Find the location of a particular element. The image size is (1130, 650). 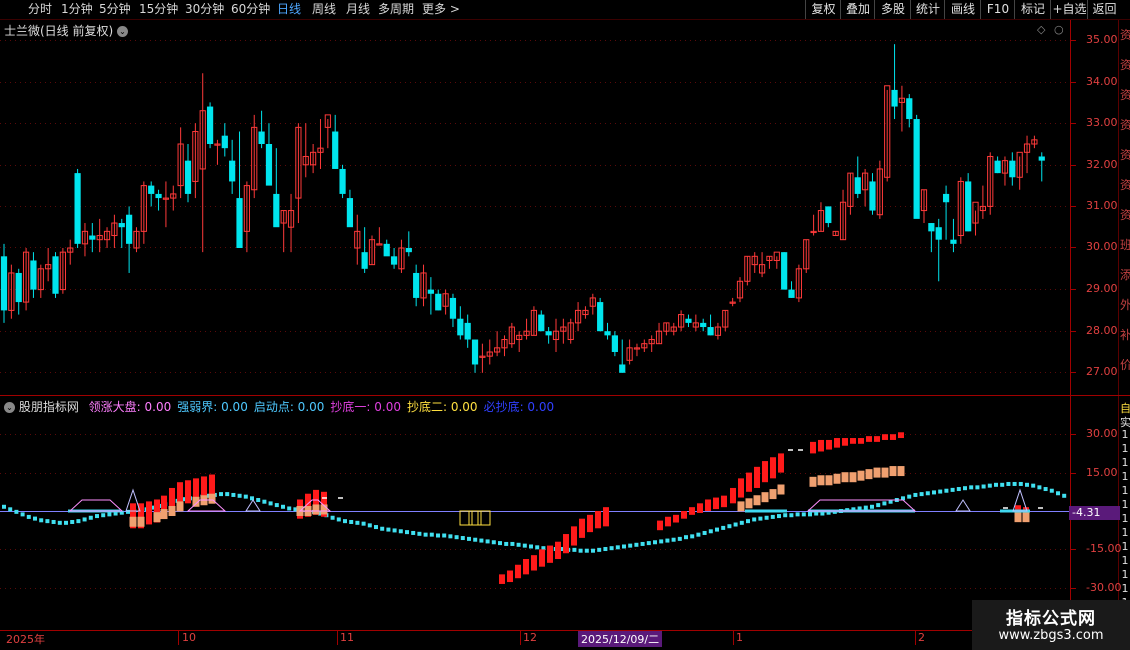

stock-name-period: 士兰微(日线 前复权) is located at coordinates (59, 31).